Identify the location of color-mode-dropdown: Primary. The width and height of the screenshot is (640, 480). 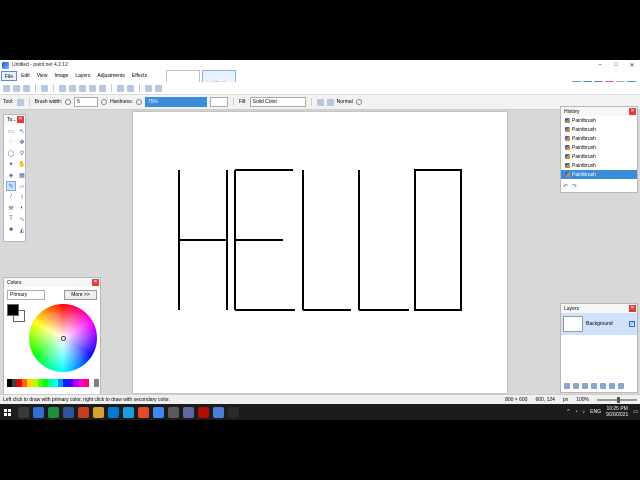
(26, 295).